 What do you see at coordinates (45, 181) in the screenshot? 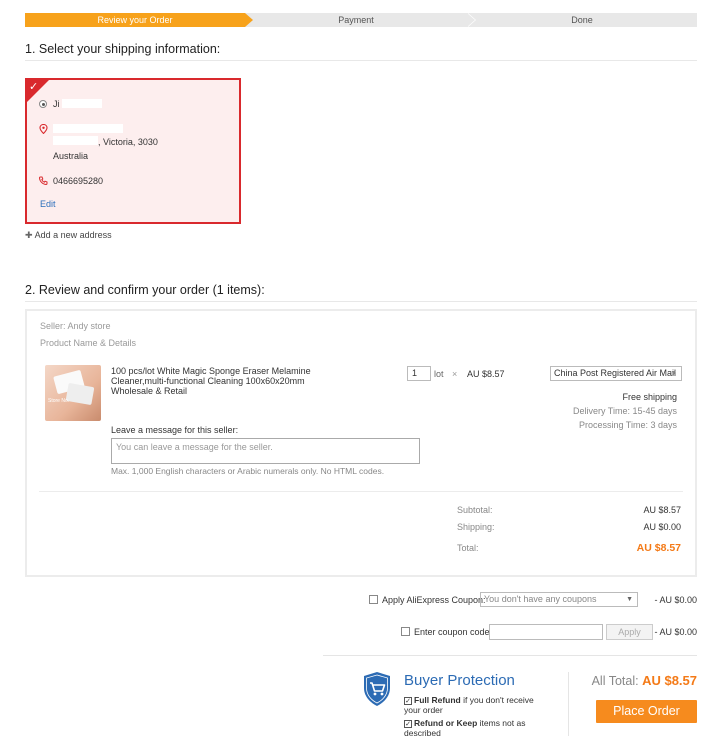
I see `phone-icon` at bounding box center [45, 181].